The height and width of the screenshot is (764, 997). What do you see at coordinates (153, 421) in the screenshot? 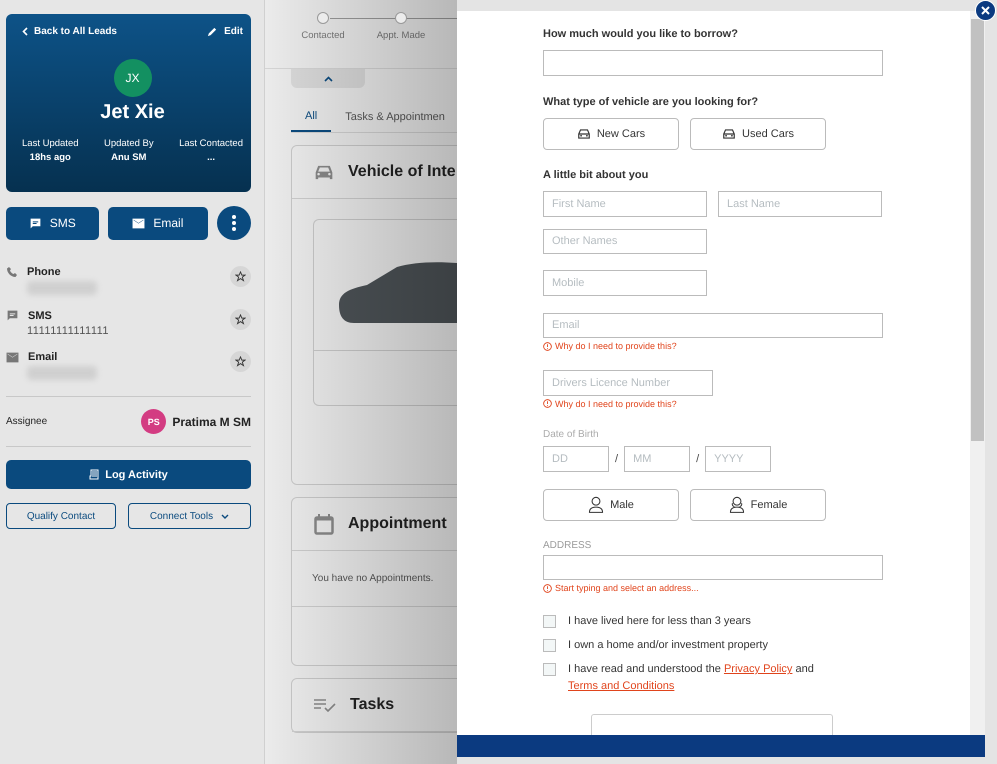
I see `avatar: PS` at bounding box center [153, 421].